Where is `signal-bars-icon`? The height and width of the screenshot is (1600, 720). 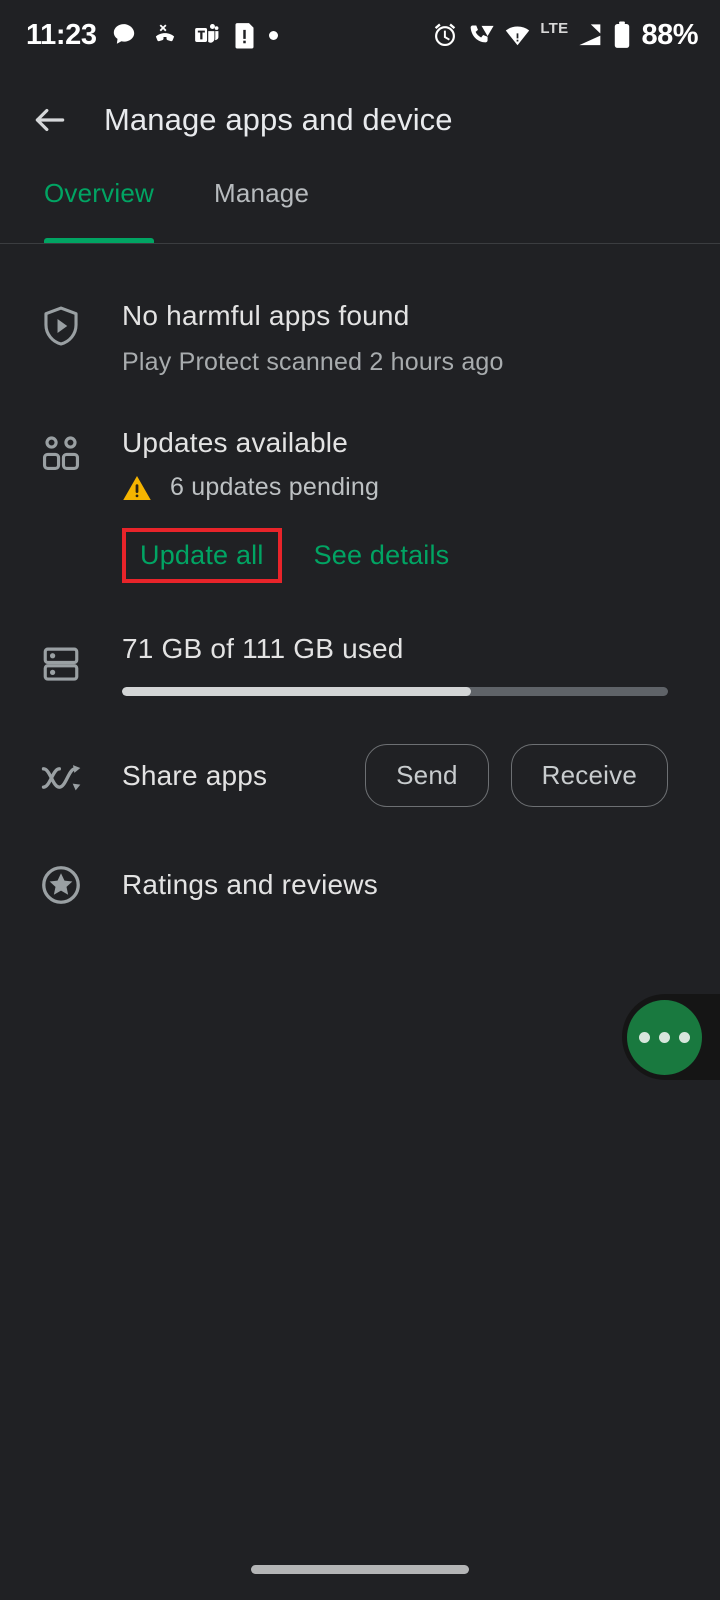
signal-bars-icon is located at coordinates (590, 35).